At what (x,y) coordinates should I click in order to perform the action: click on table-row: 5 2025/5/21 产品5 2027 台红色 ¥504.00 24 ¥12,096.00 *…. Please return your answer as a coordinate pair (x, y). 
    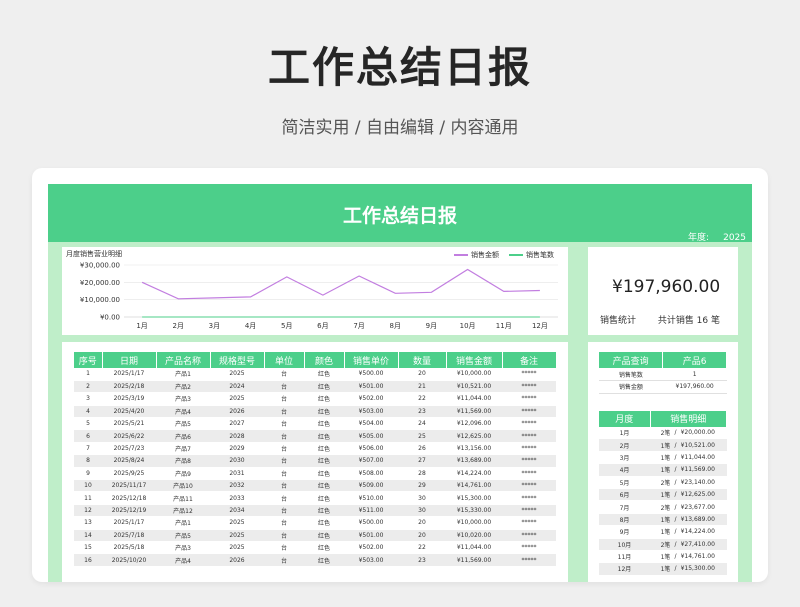
    Looking at the image, I should click on (315, 424).